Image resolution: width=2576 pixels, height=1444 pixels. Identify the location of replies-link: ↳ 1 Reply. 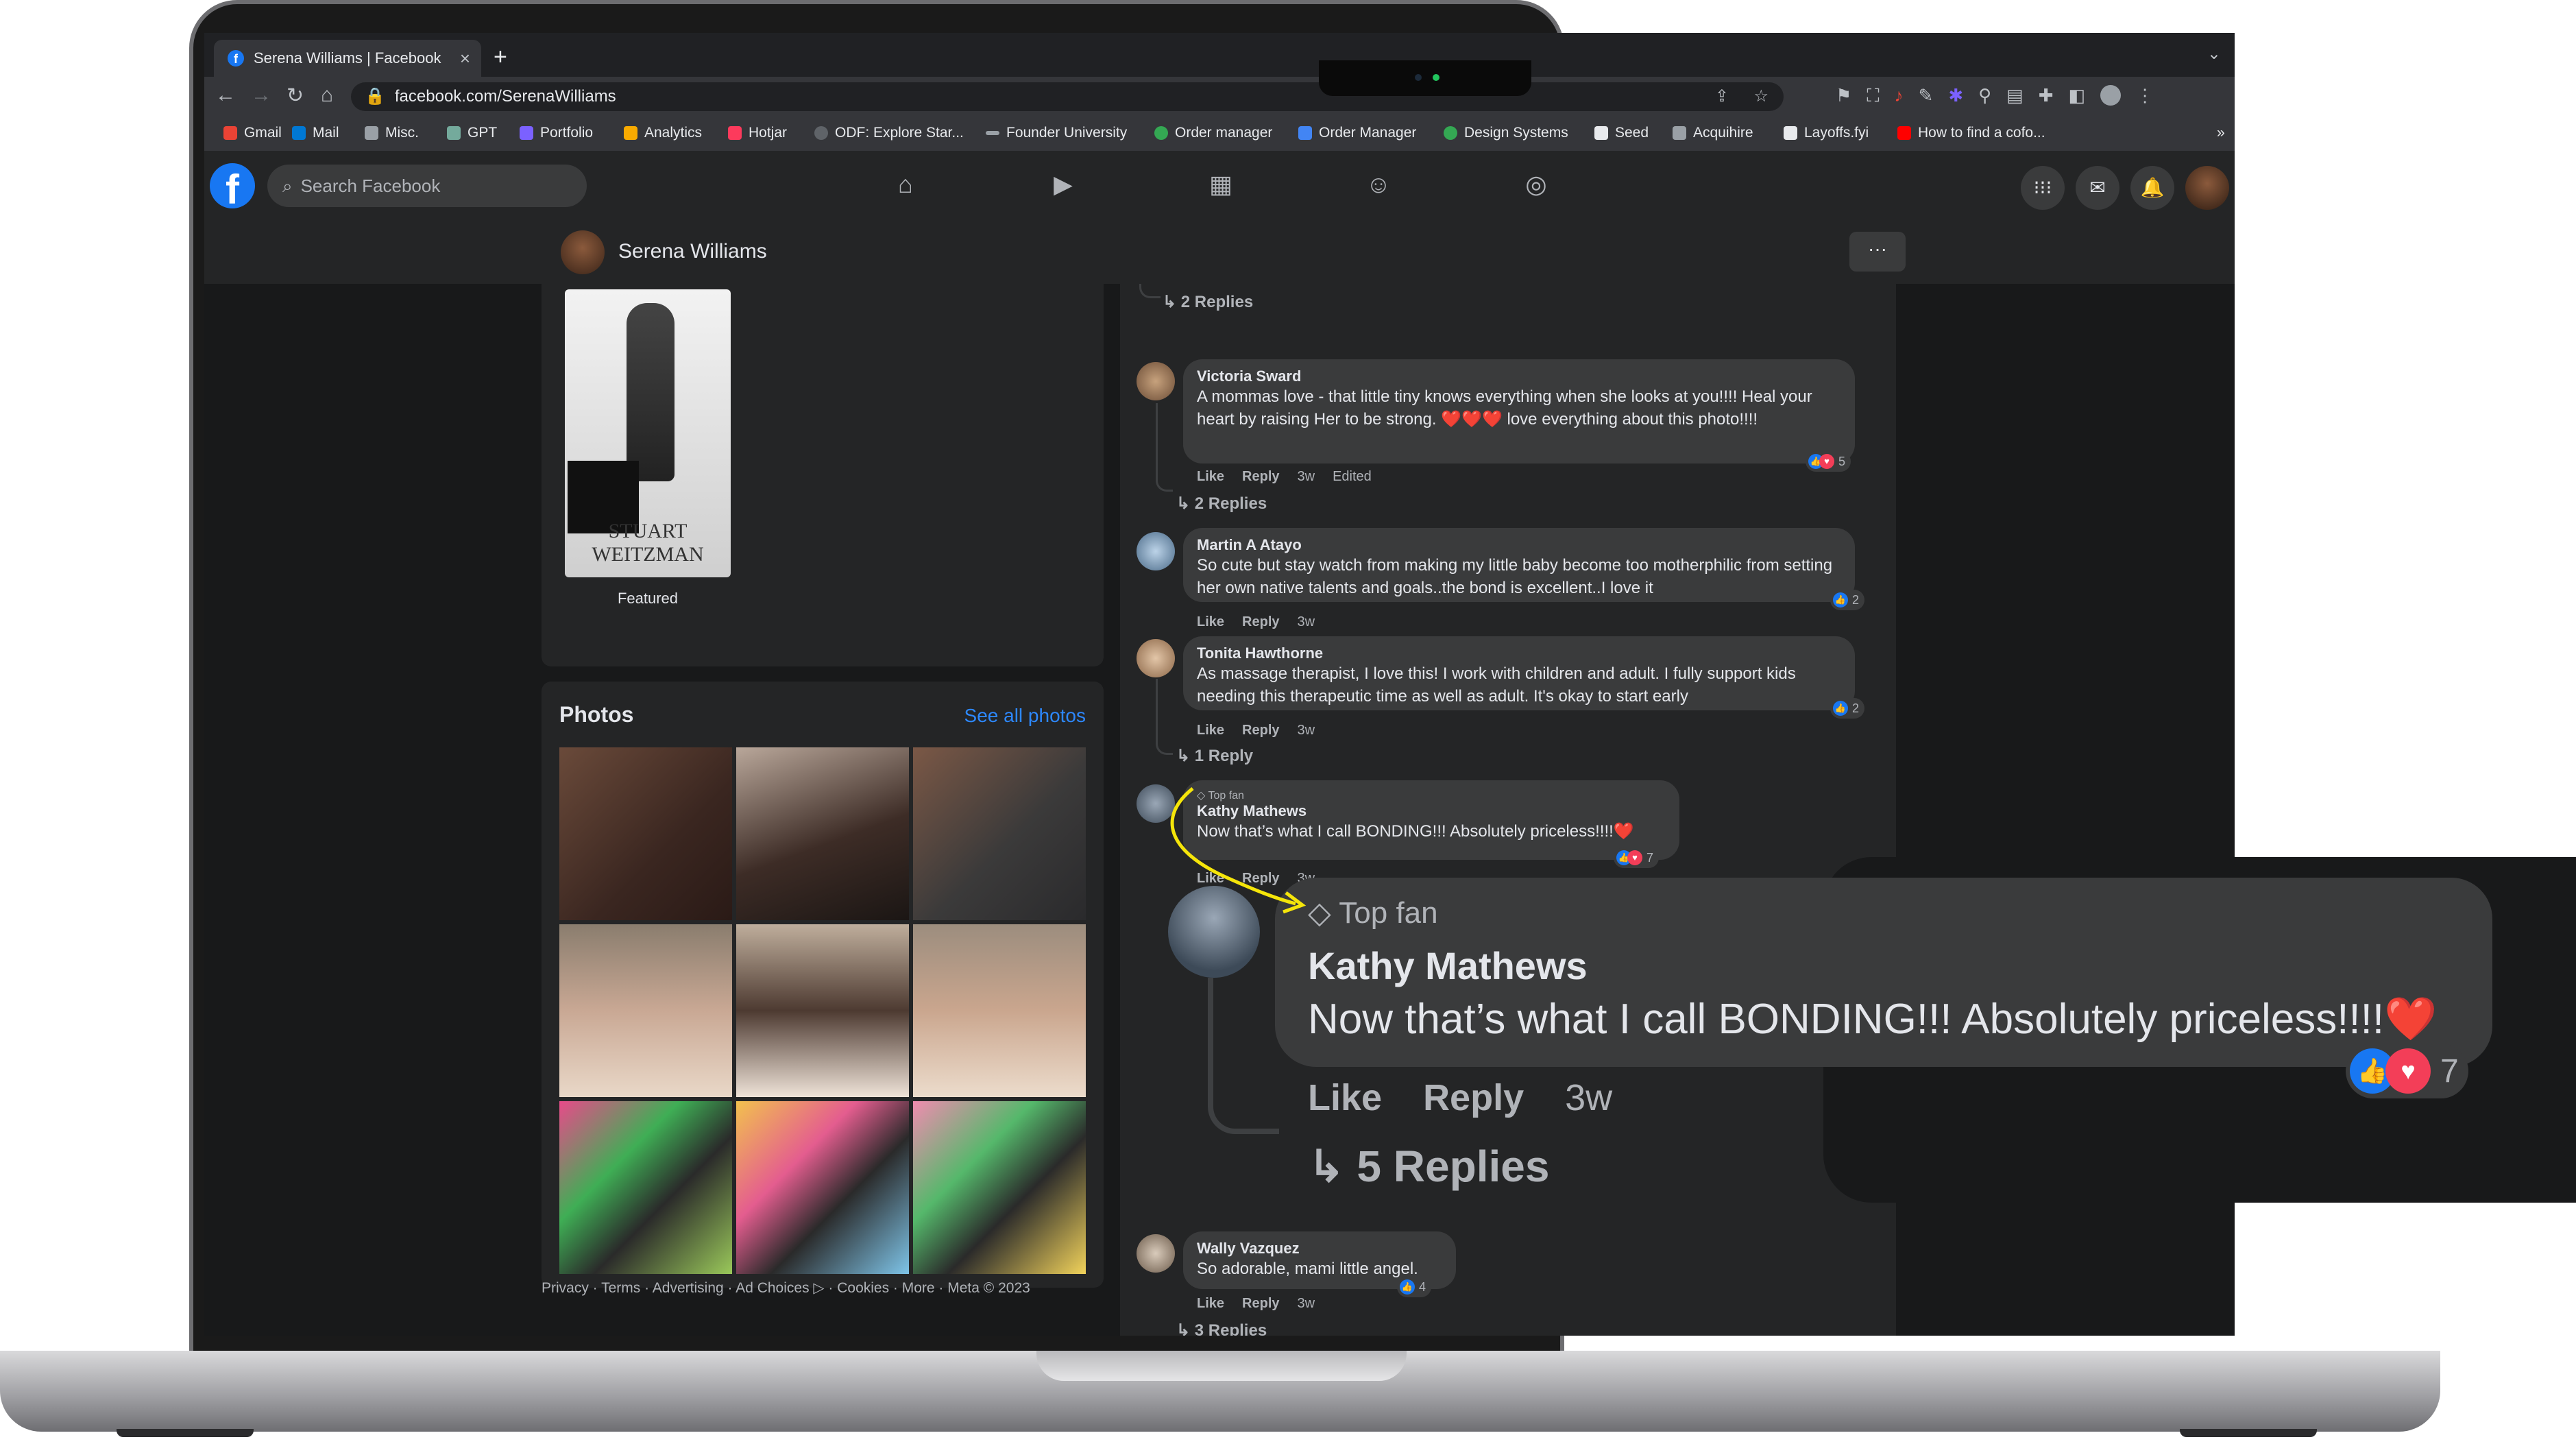
(1214, 756).